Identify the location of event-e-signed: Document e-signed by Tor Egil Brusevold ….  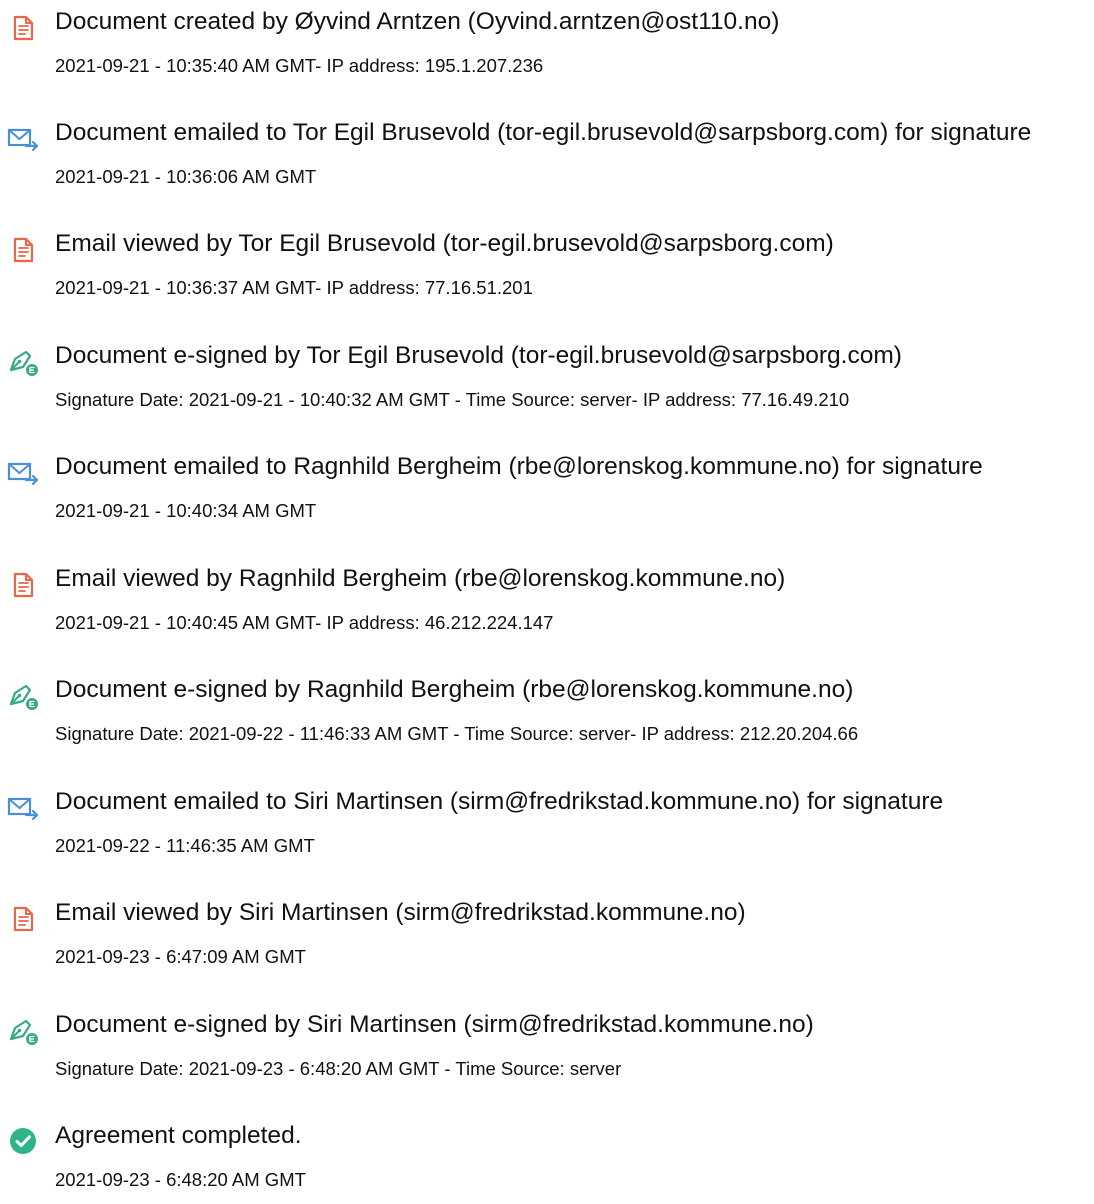
(547, 379).